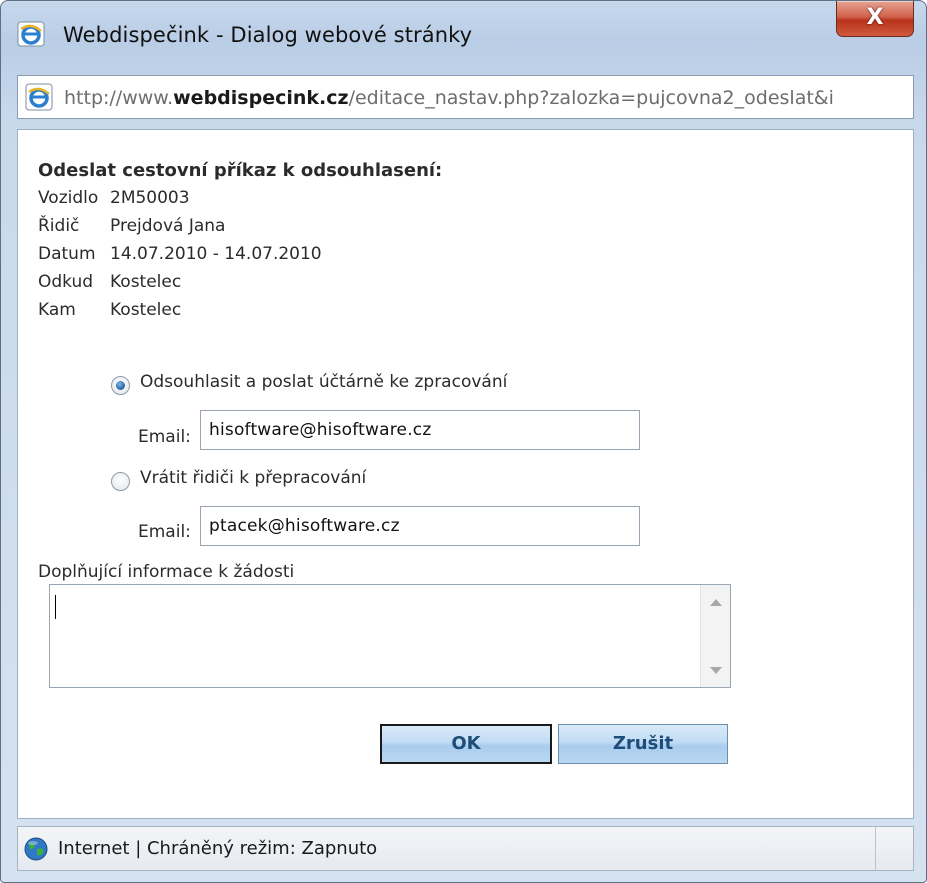 The width and height of the screenshot is (927, 883). I want to click on info-row-to: Kam Kostelec, so click(109, 310).